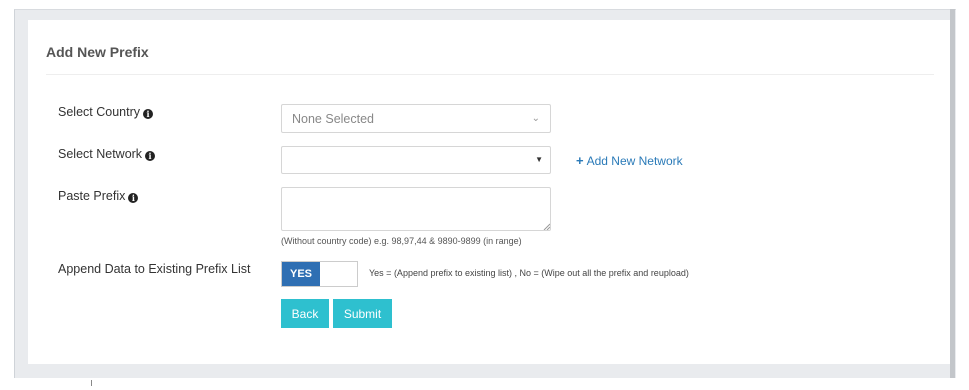 The height and width of the screenshot is (390, 969). What do you see at coordinates (91, 383) in the screenshot?
I see `stray-tick` at bounding box center [91, 383].